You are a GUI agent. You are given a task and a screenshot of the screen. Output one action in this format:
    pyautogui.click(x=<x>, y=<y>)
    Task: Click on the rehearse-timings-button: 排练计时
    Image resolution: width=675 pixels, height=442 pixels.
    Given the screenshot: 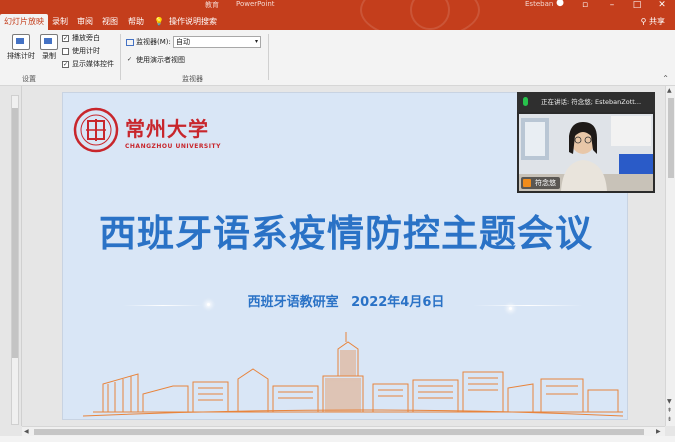 What is the action you would take?
    pyautogui.click(x=21, y=47)
    